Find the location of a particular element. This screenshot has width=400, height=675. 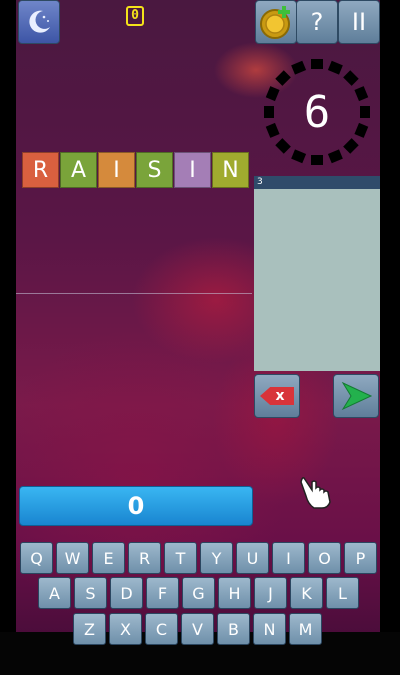

key-a: A is located at coordinates (54, 593).